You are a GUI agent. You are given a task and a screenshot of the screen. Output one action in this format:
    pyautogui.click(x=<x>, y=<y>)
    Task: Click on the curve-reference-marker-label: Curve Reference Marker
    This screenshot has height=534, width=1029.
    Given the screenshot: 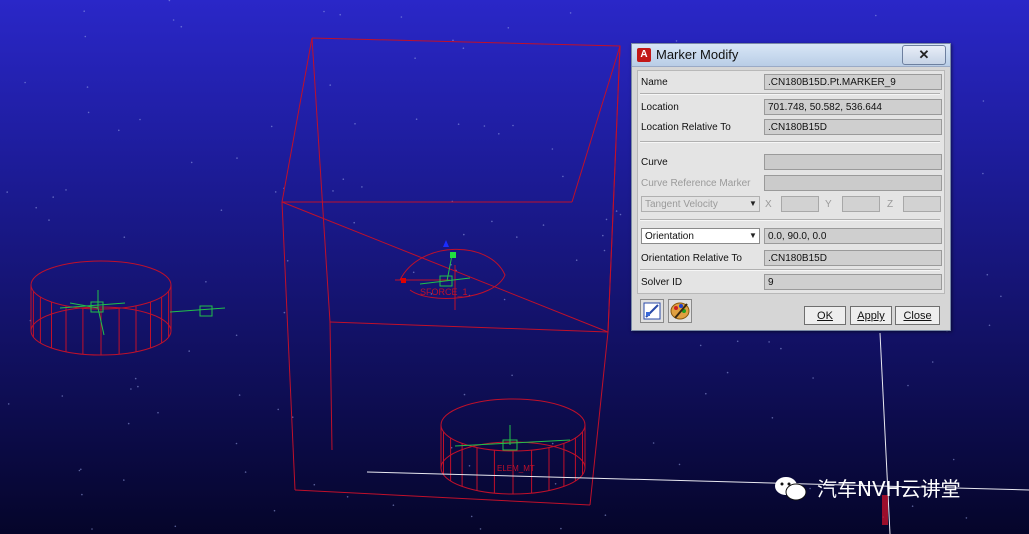 What is the action you would take?
    pyautogui.click(x=696, y=183)
    